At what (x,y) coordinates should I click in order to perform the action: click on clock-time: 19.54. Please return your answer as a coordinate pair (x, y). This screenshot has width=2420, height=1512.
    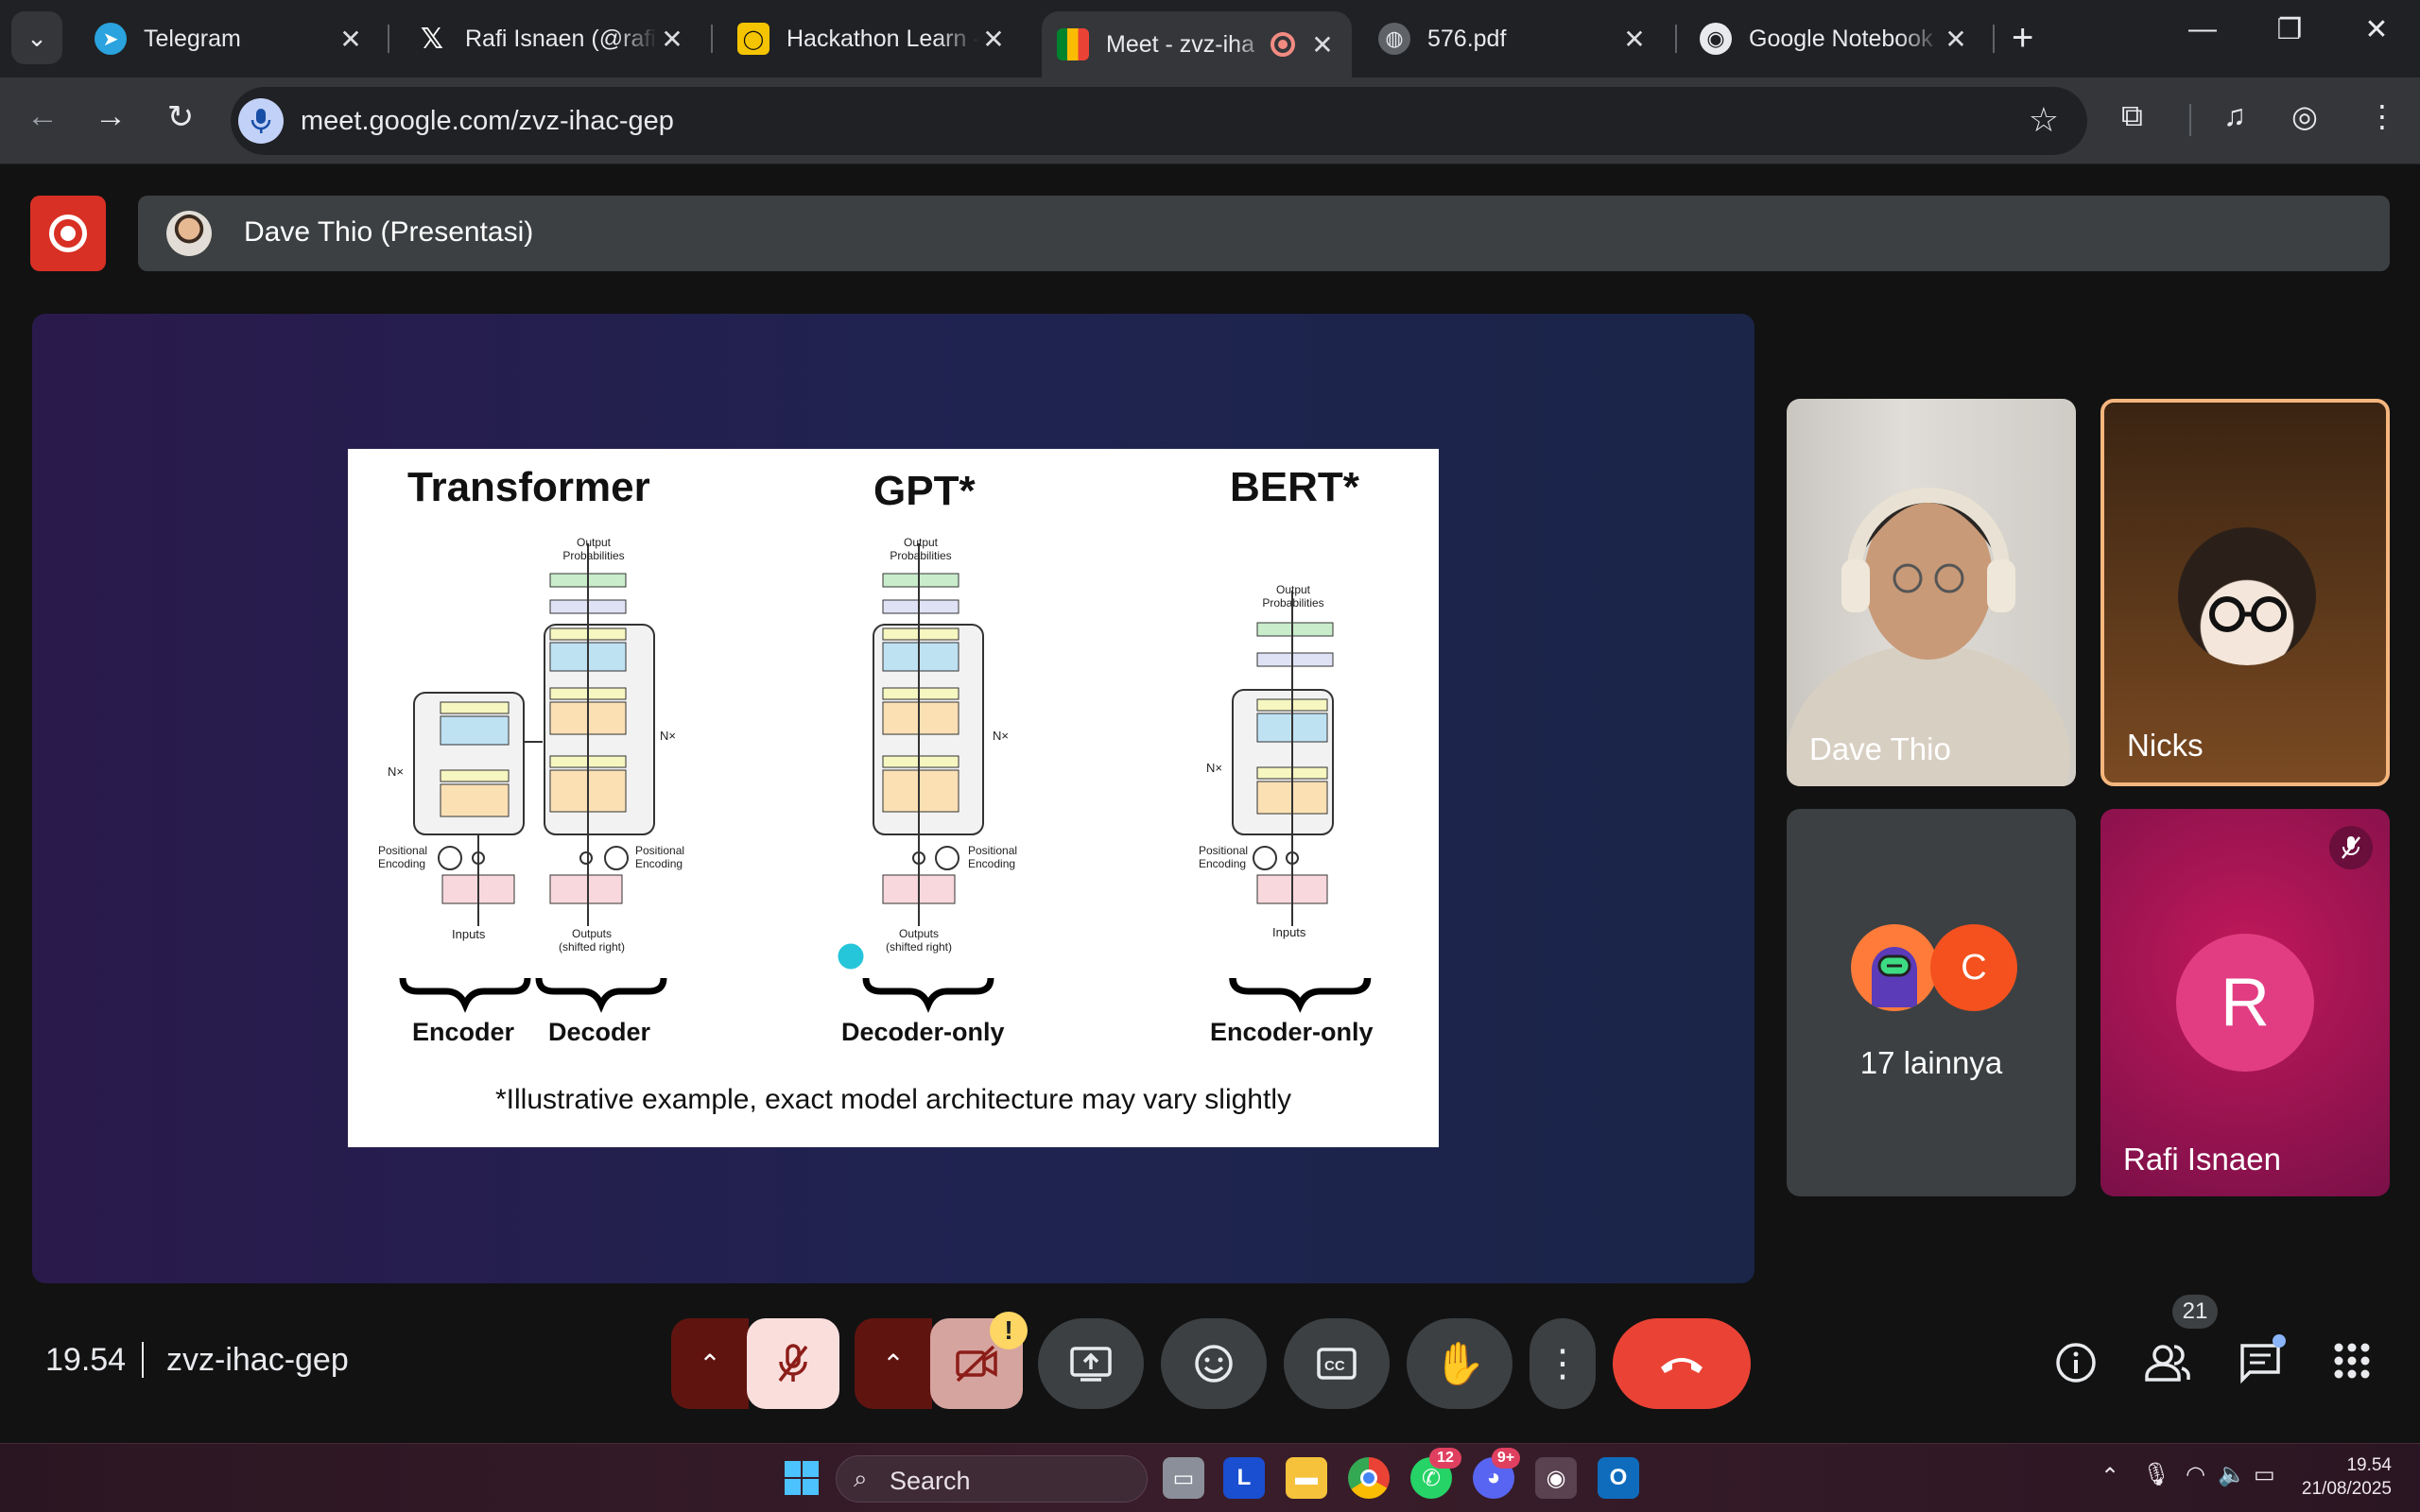
    Looking at the image, I should click on (2369, 1465).